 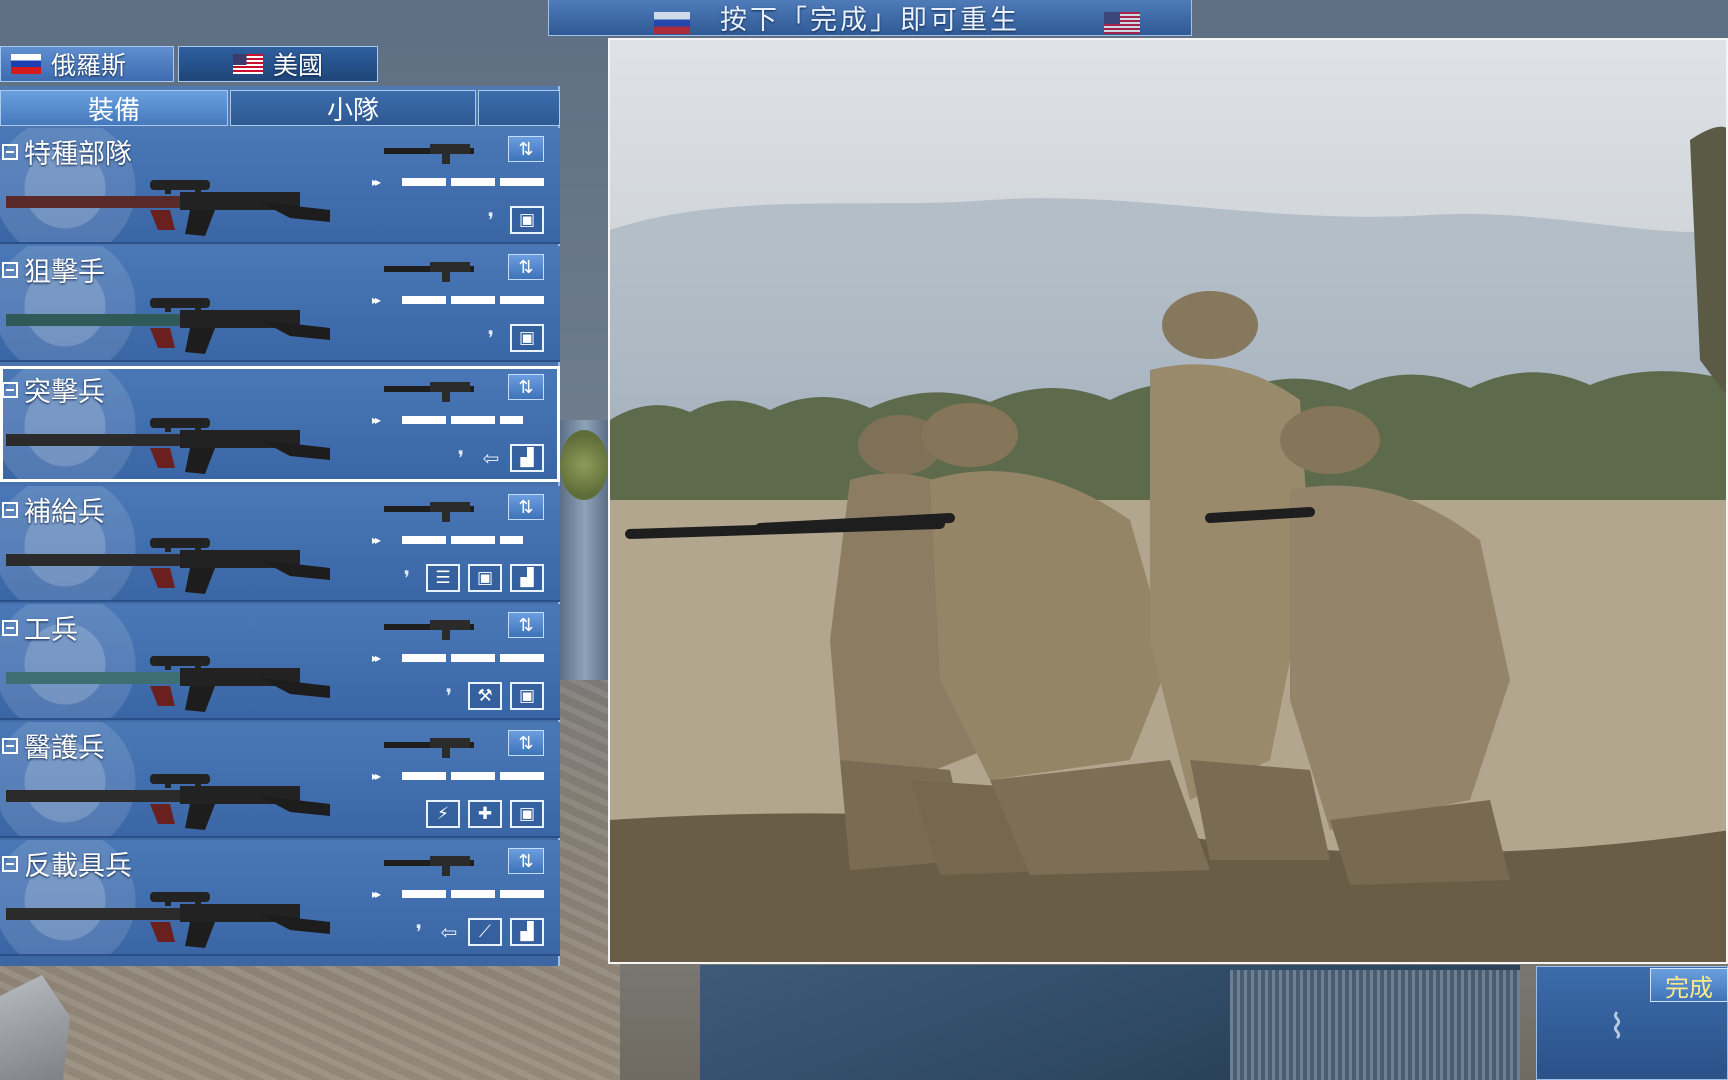 I want to click on kit-row: 補給兵 ⇅ ▸▸ ❜ ☰ ▣ ▟, so click(x=280, y=544).